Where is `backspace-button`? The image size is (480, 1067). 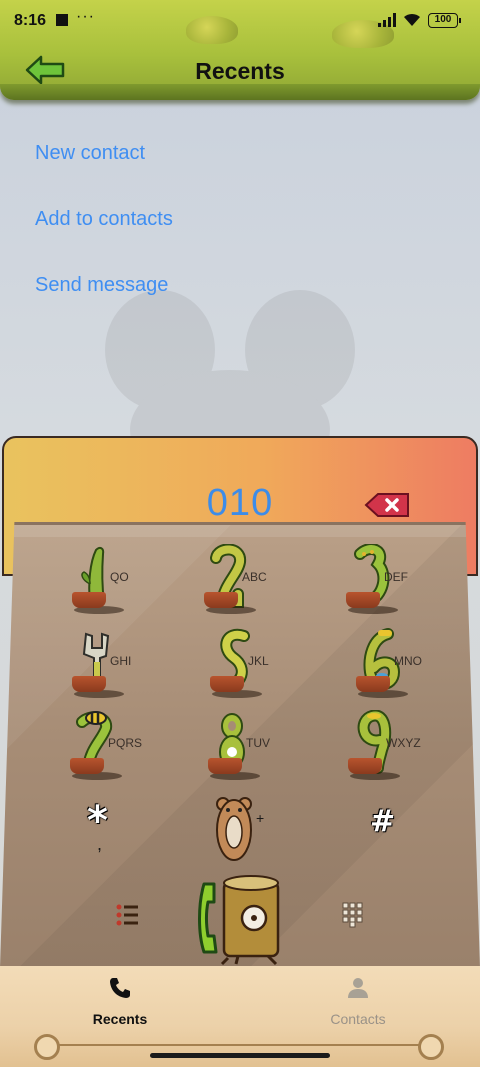 backspace-button is located at coordinates (387, 505).